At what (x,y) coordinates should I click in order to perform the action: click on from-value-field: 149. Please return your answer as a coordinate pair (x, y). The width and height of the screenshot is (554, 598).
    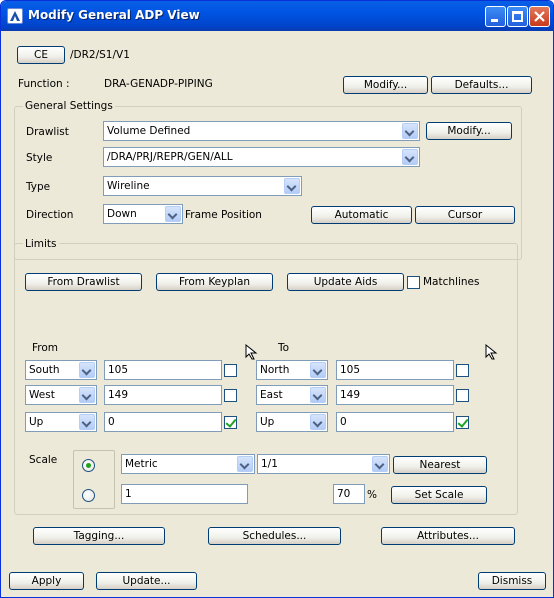
    Looking at the image, I should click on (163, 395).